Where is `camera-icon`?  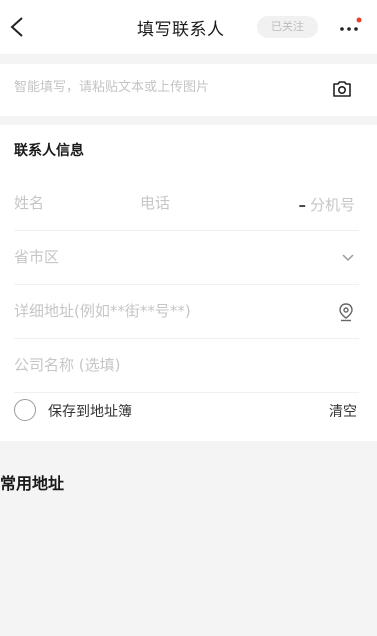
camera-icon is located at coordinates (342, 89).